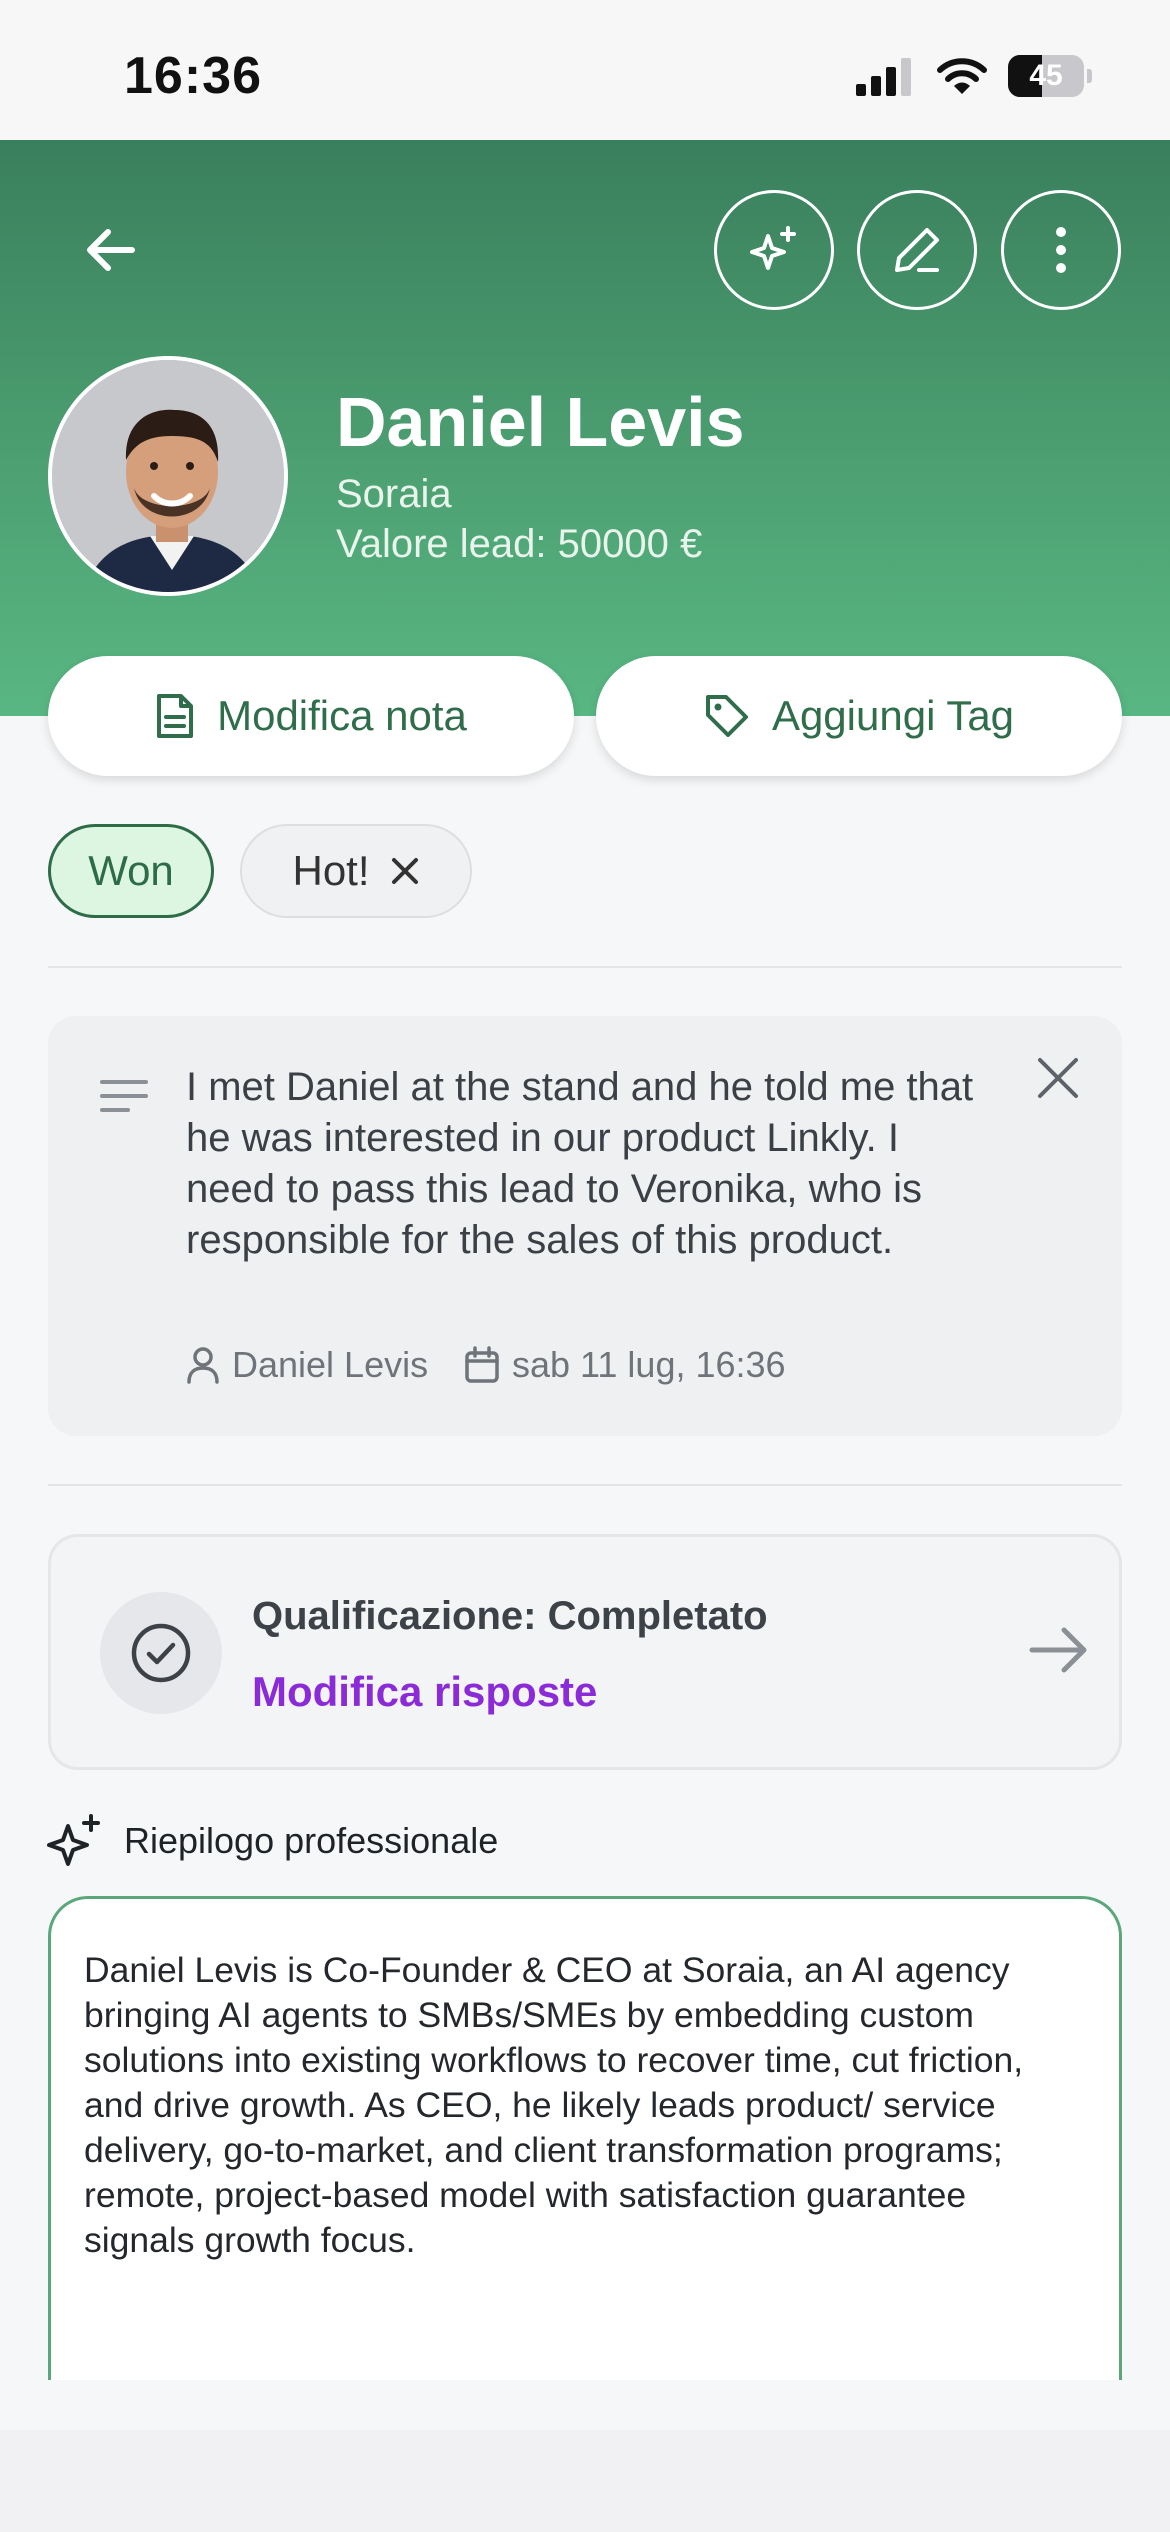  Describe the element at coordinates (424, 1692) in the screenshot. I see `edit-answers-link: Modifica risposte` at that location.